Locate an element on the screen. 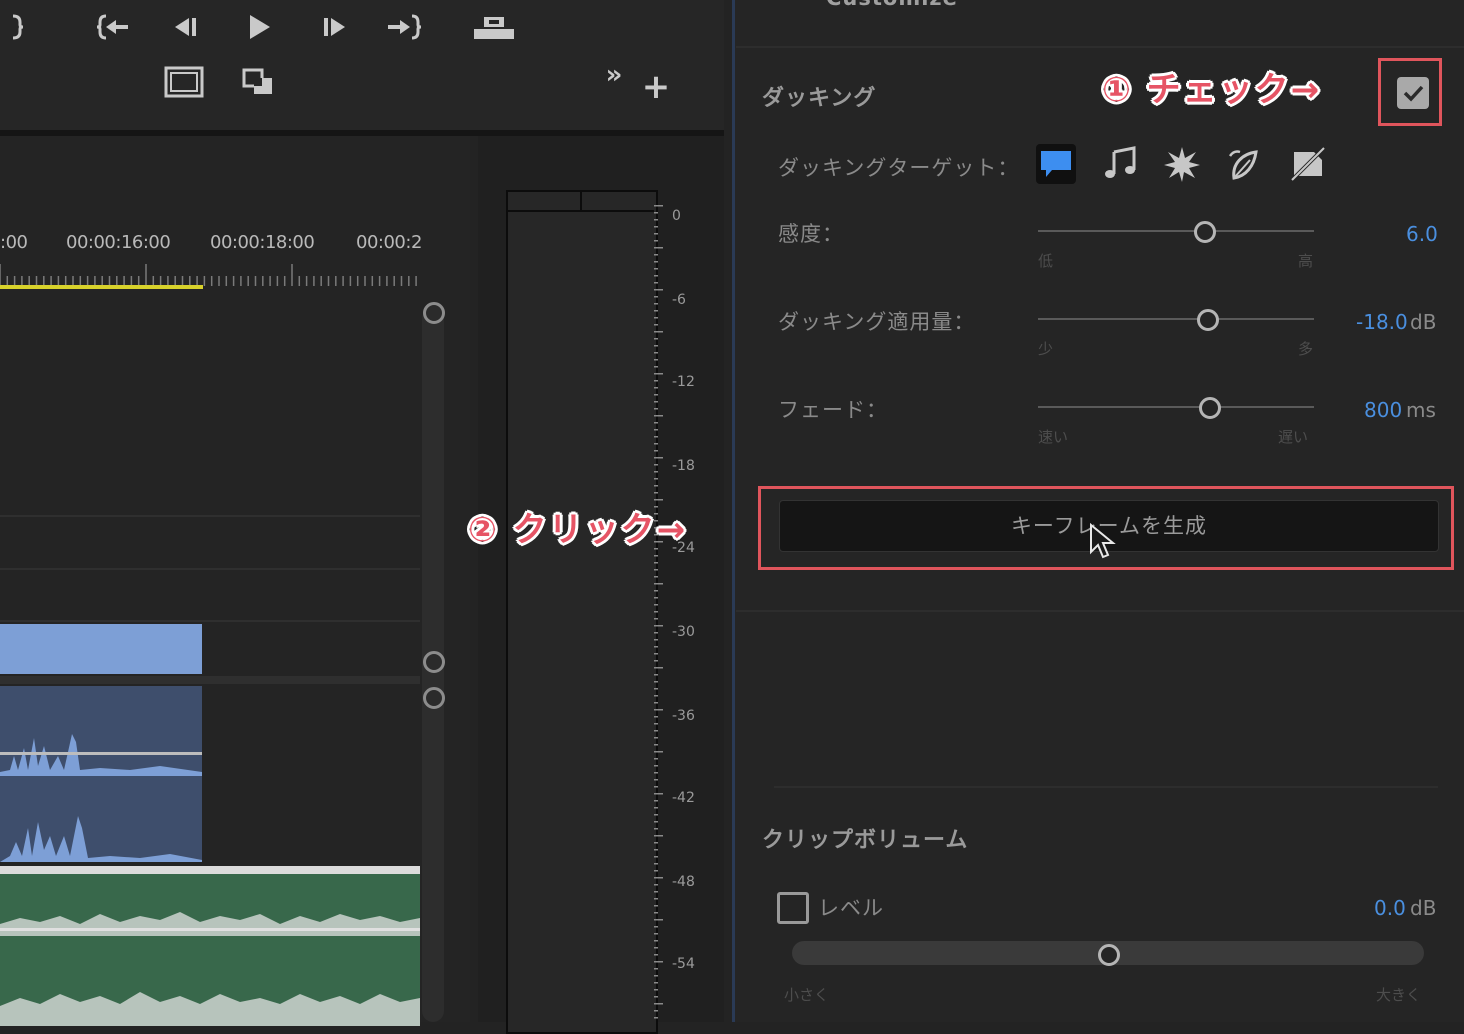 The width and height of the screenshot is (1464, 1034). meter-scale is located at coordinates (658, 612).